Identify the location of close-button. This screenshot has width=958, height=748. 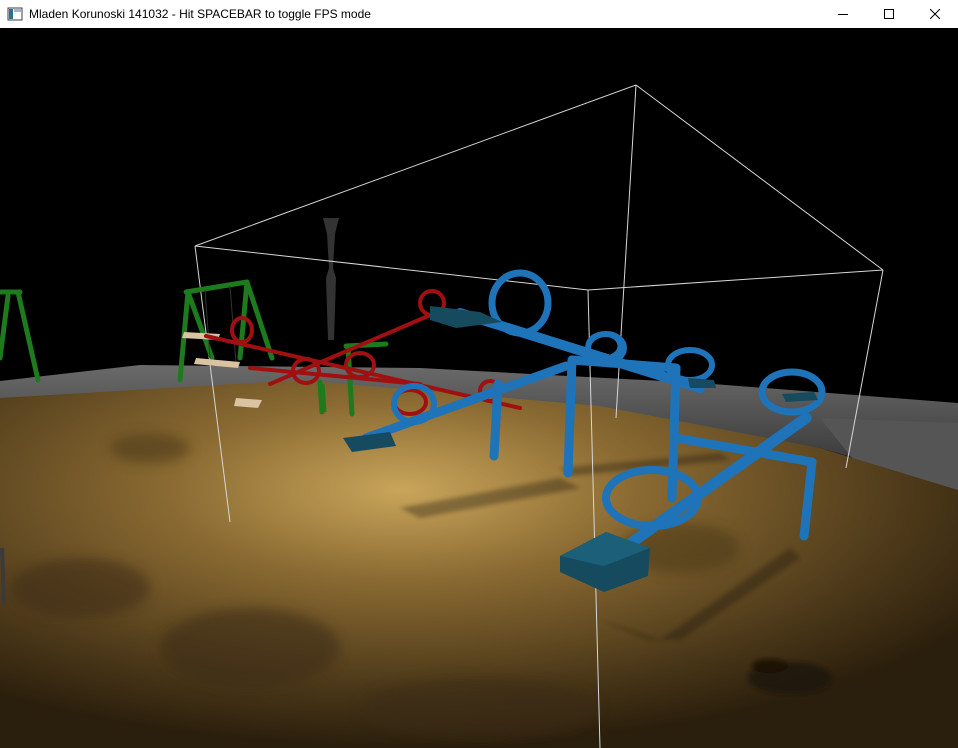
(935, 14).